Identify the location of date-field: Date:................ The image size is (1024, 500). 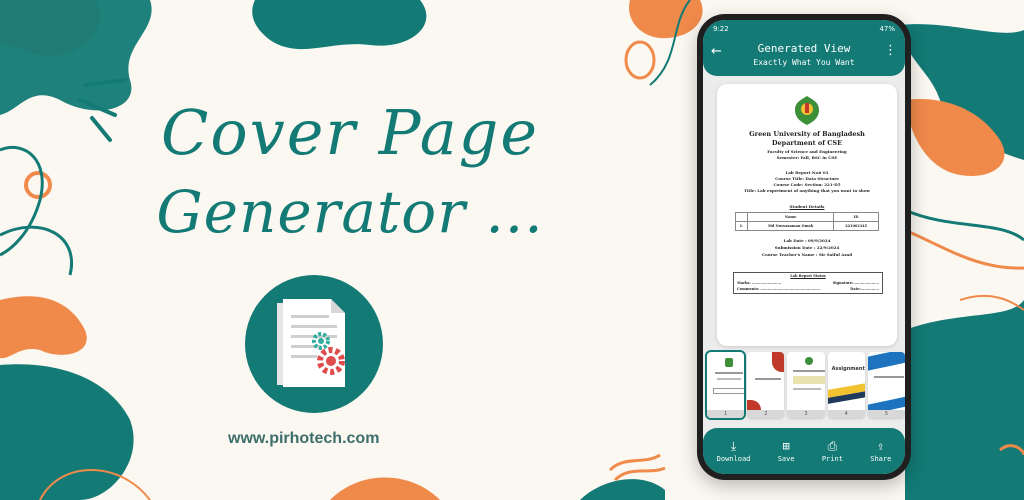
(864, 289).